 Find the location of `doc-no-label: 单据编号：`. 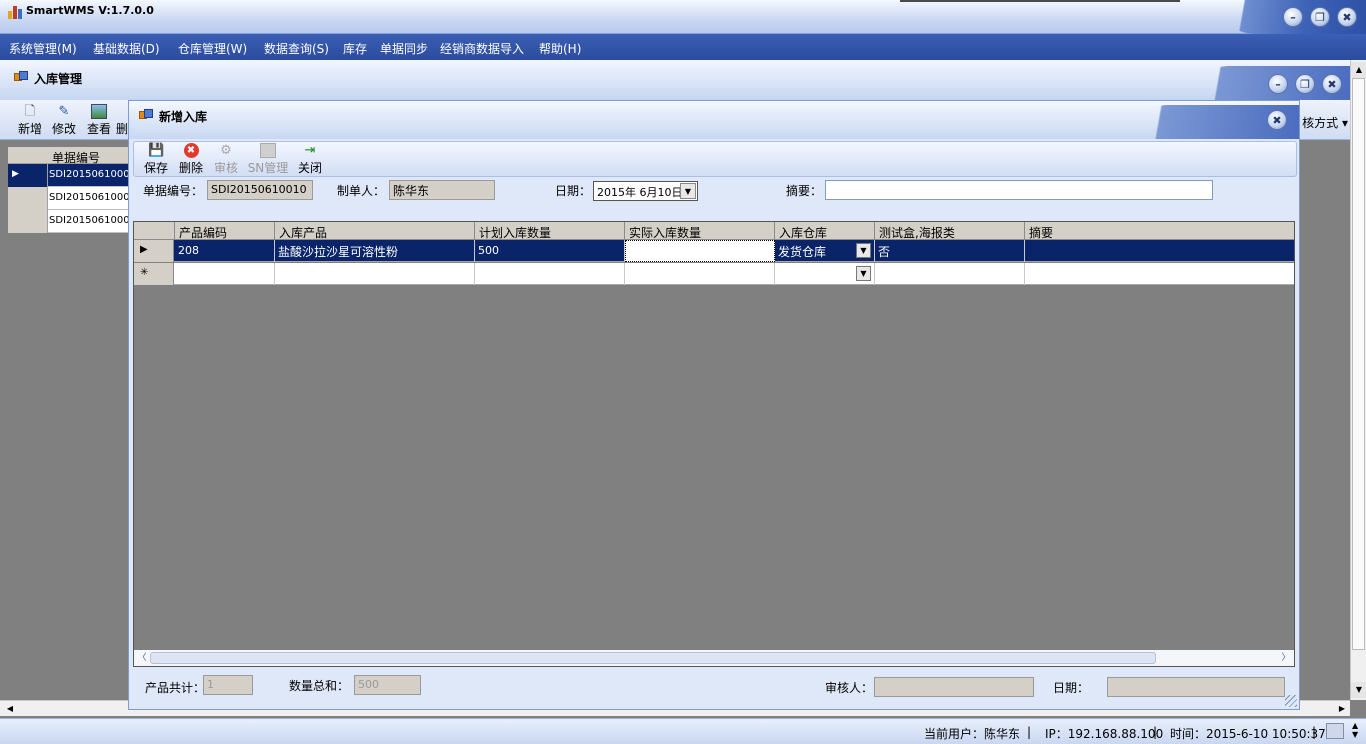

doc-no-label: 单据编号： is located at coordinates (173, 191).